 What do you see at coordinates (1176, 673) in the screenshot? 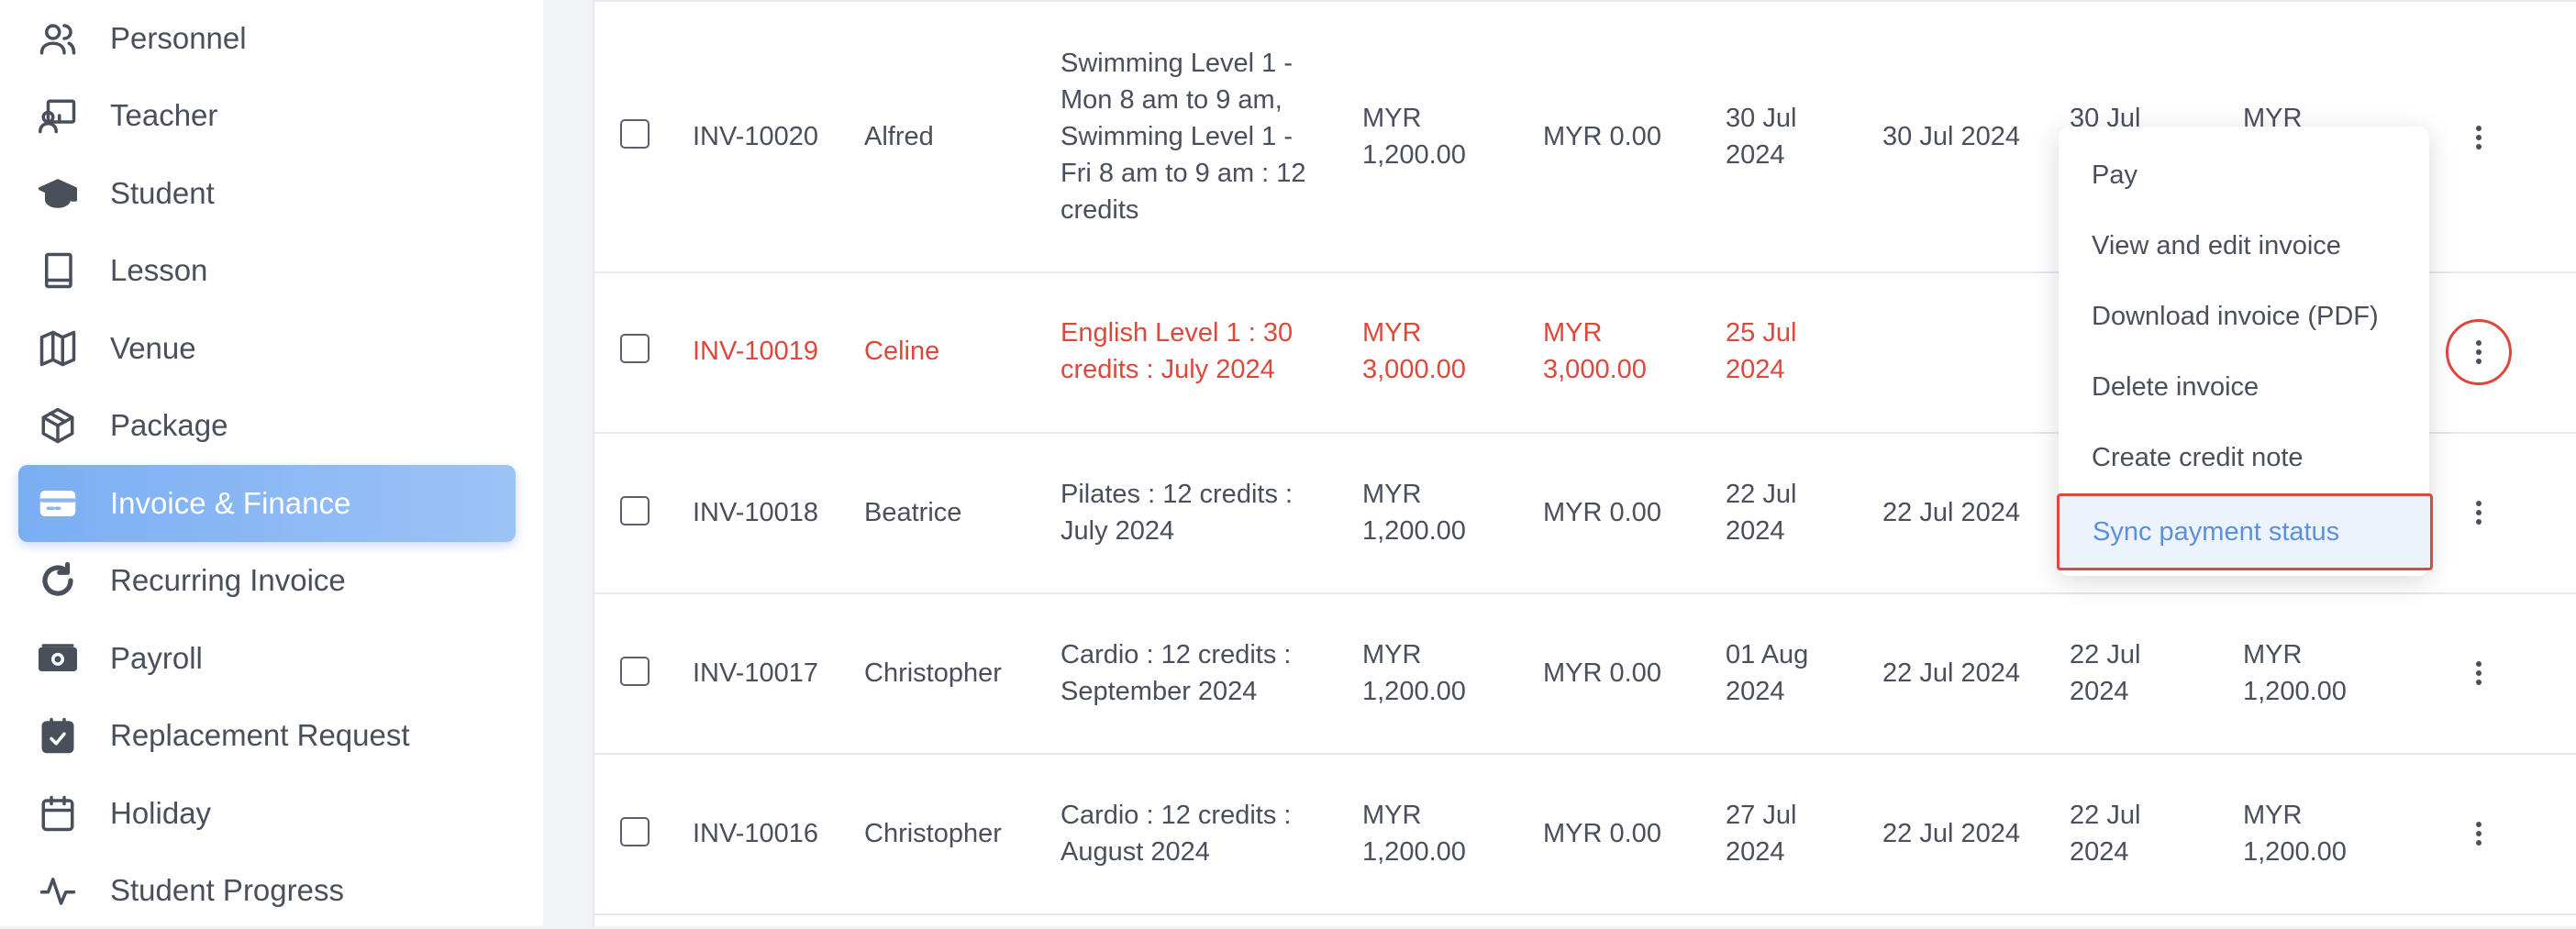
I see `description: Cardio : 12 credits : September 2024` at bounding box center [1176, 673].